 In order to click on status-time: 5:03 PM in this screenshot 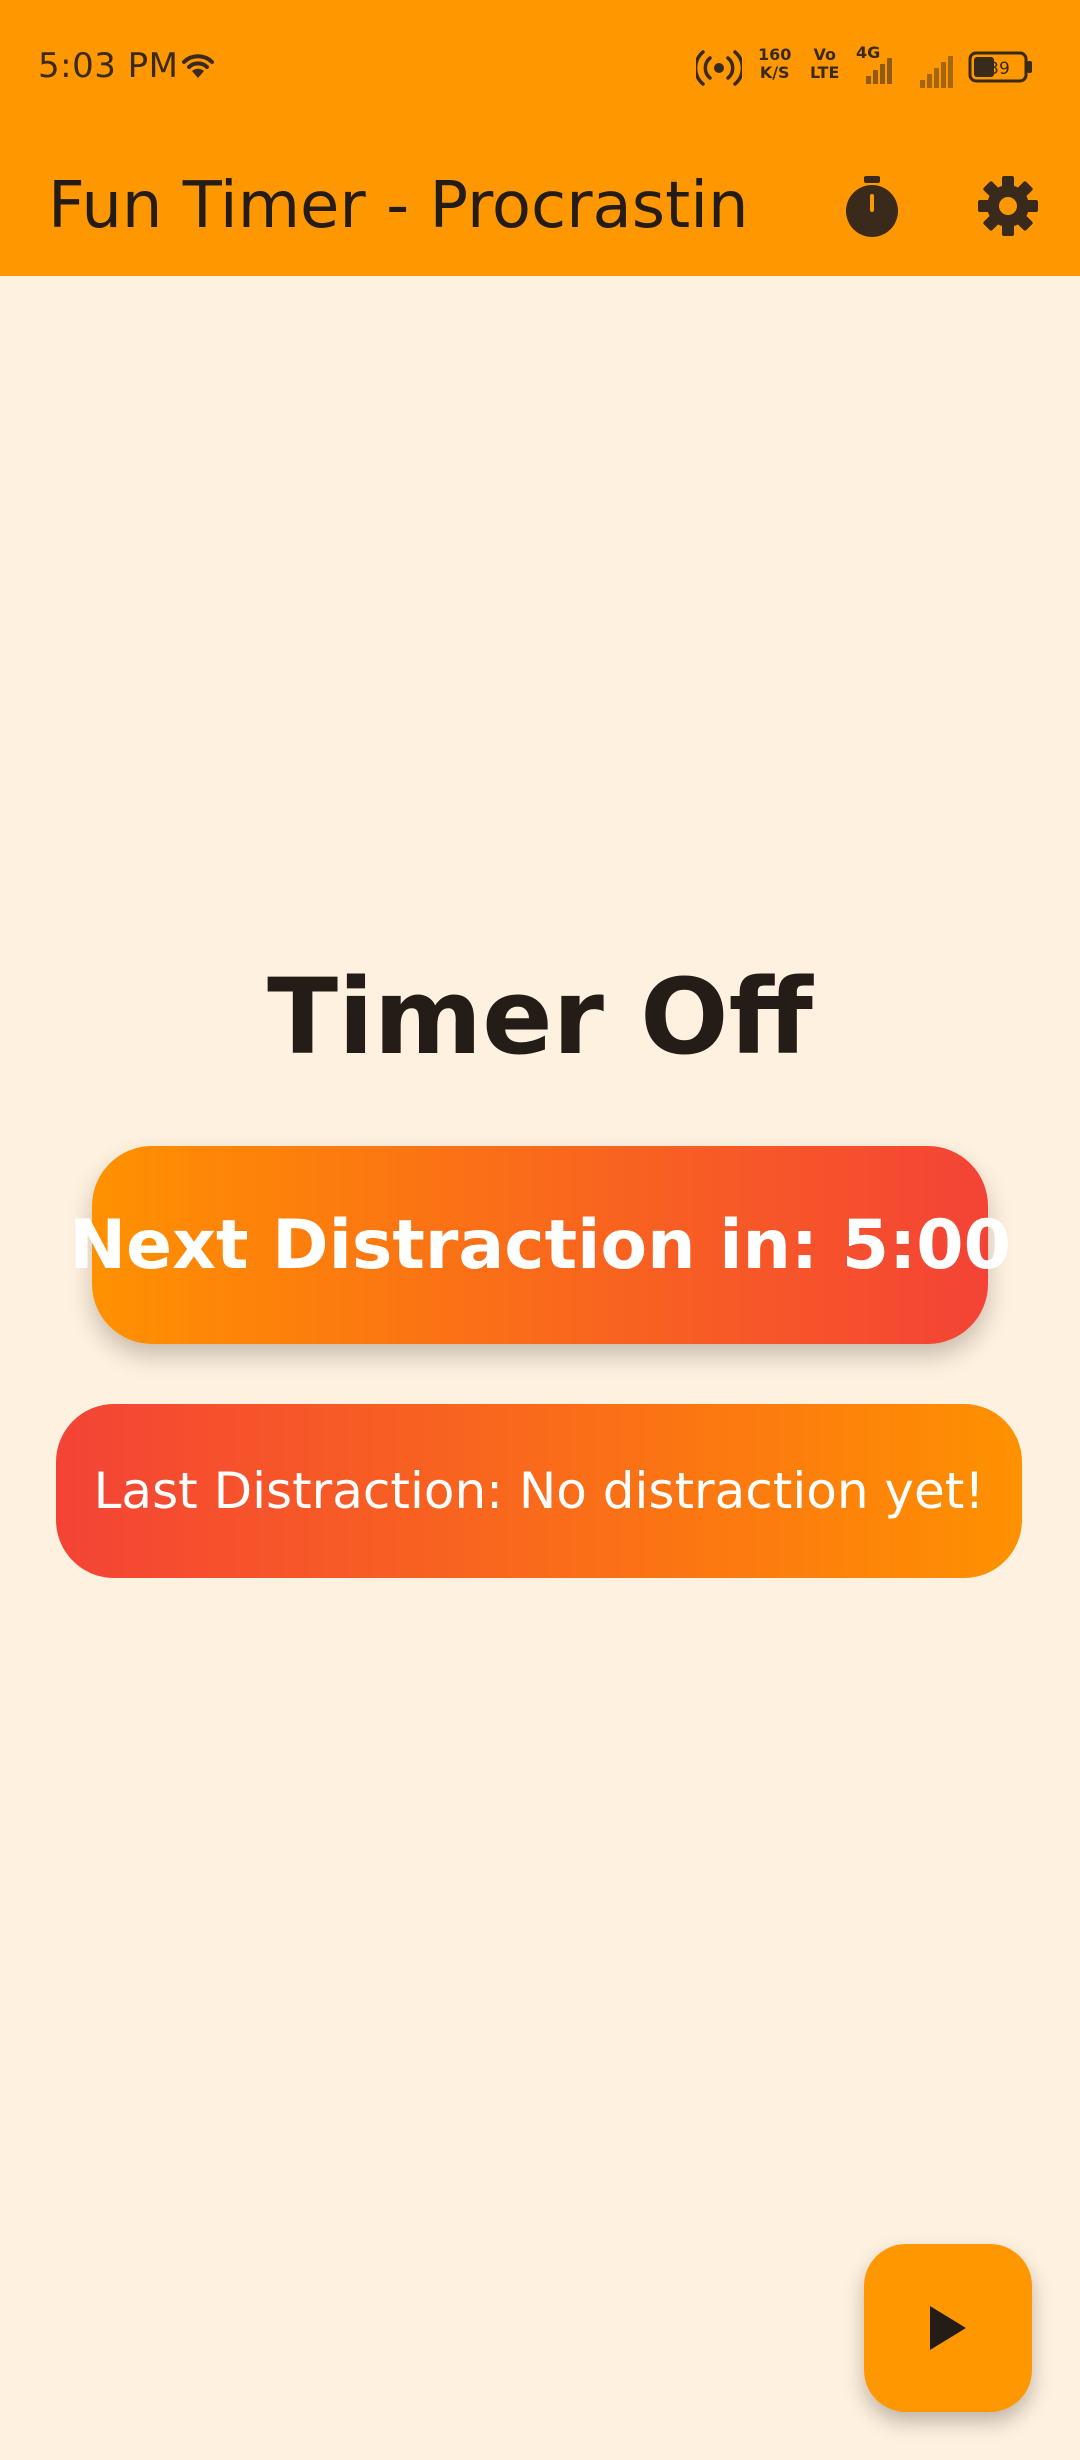, I will do `click(108, 66)`.